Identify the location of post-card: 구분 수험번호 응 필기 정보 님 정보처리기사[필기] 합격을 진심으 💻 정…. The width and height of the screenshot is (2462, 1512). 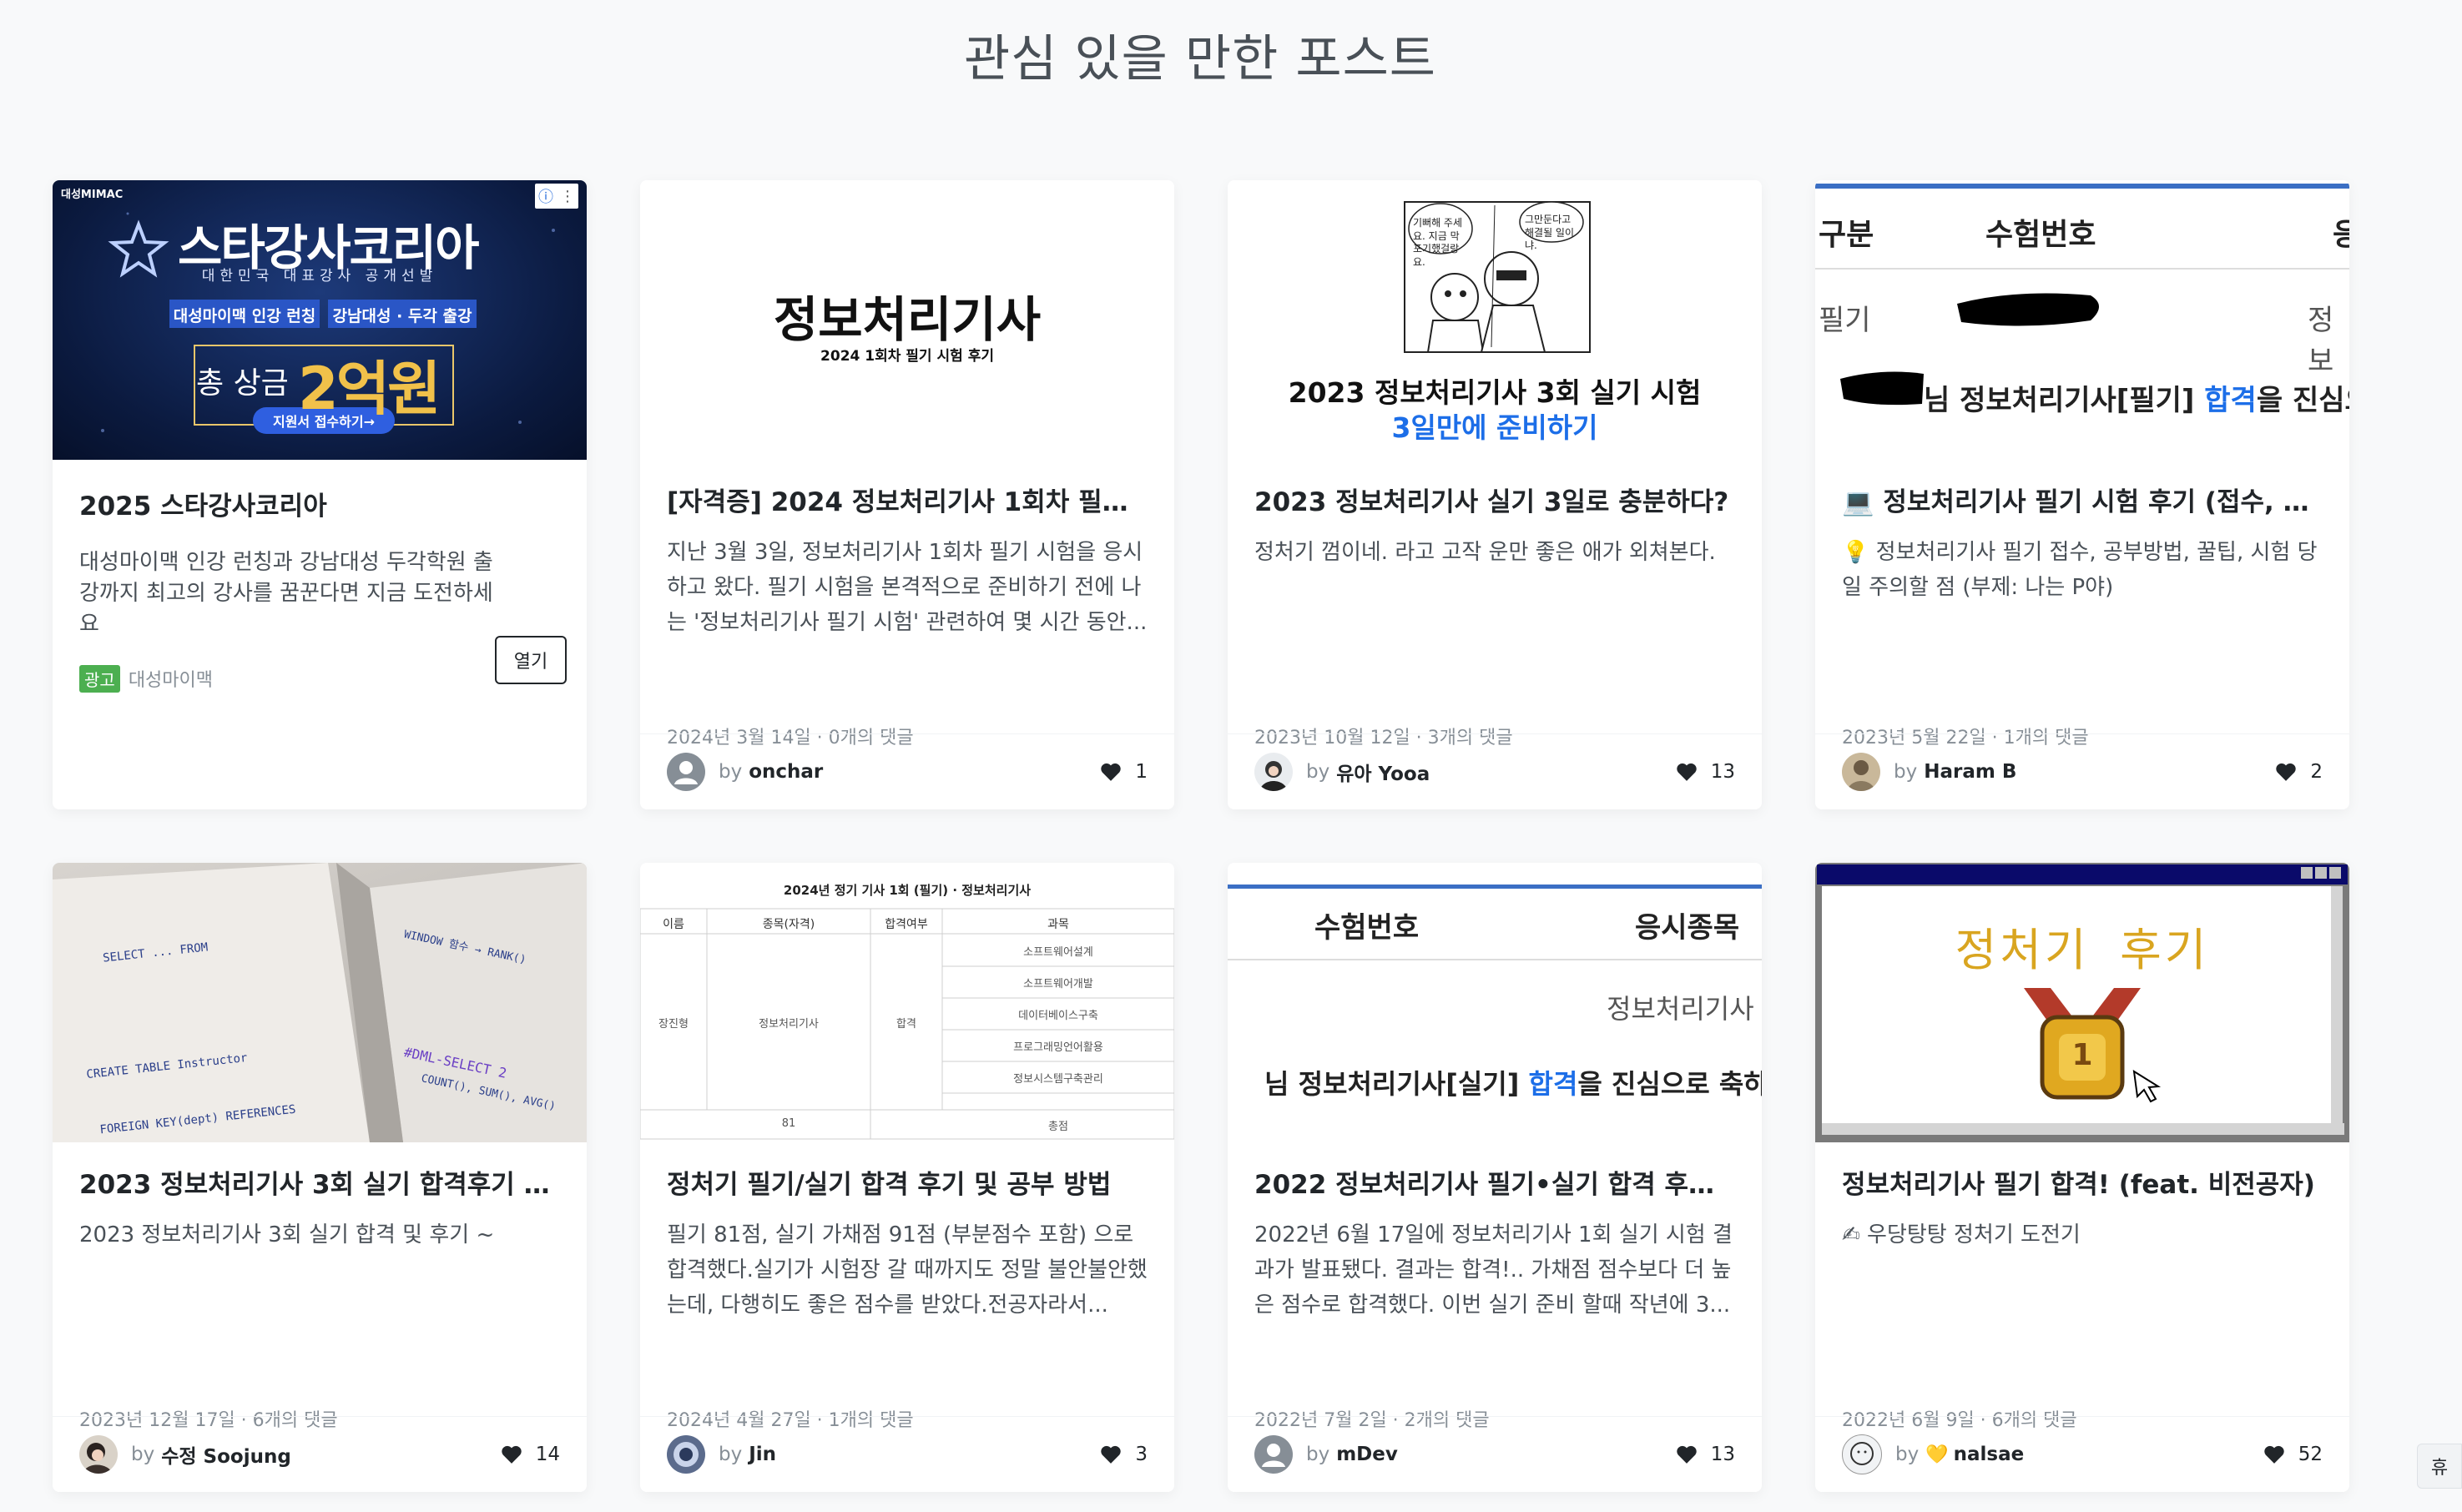
(2082, 495).